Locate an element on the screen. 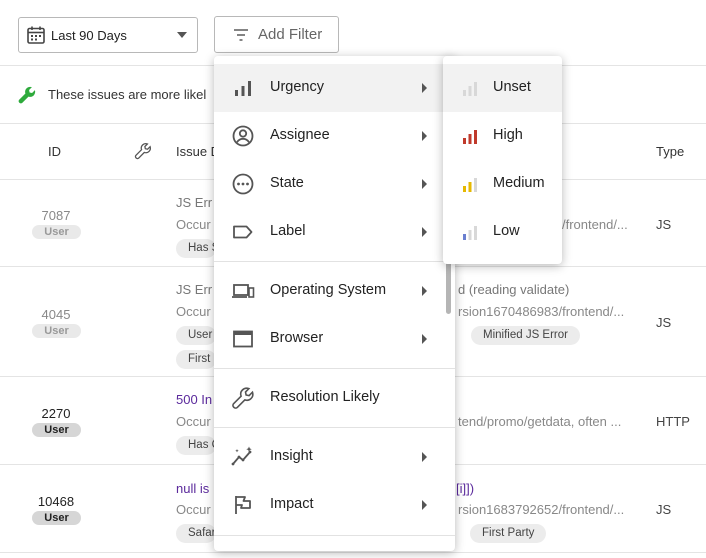 This screenshot has height=558, width=706. add-filter-button: Add Filter is located at coordinates (276, 34).